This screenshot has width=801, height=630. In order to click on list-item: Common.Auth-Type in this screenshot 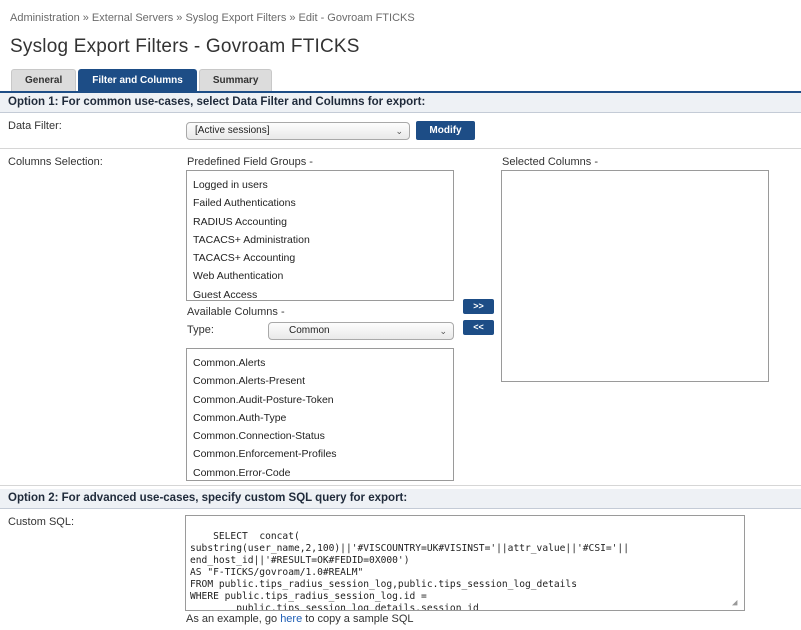, I will do `click(320, 418)`.